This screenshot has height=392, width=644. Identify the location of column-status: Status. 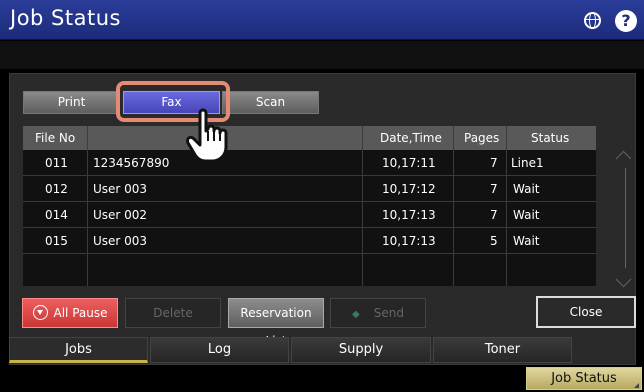
(550, 138).